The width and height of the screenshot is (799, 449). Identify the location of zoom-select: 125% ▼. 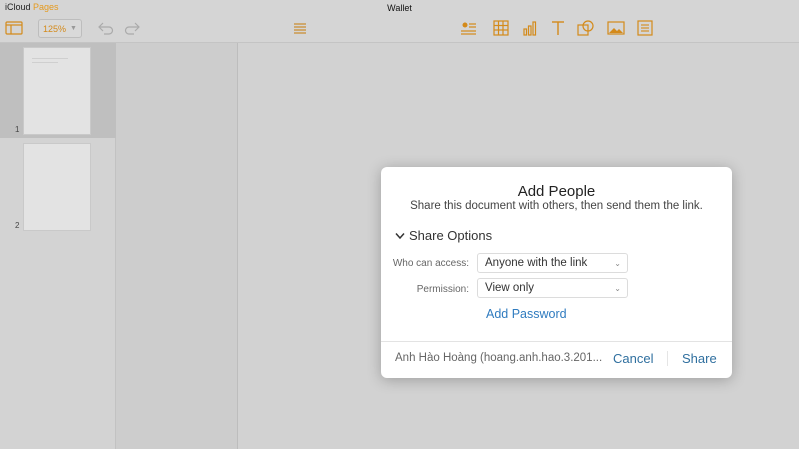
(60, 28).